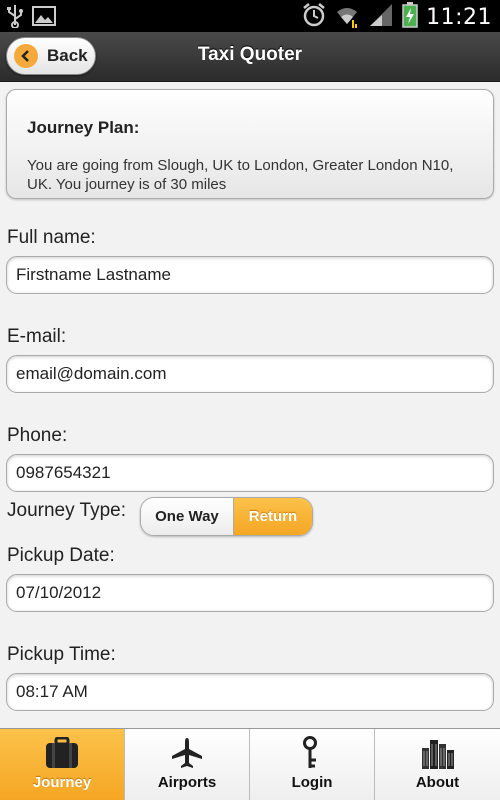 The height and width of the screenshot is (800, 500). I want to click on journey-type-label: Journey Type:, so click(67, 510).